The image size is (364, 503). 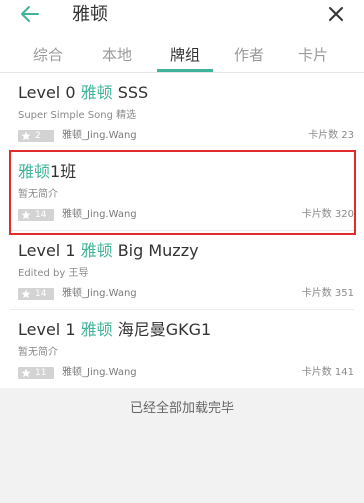 I want to click on deck-description: Edited by 王导, so click(x=53, y=273).